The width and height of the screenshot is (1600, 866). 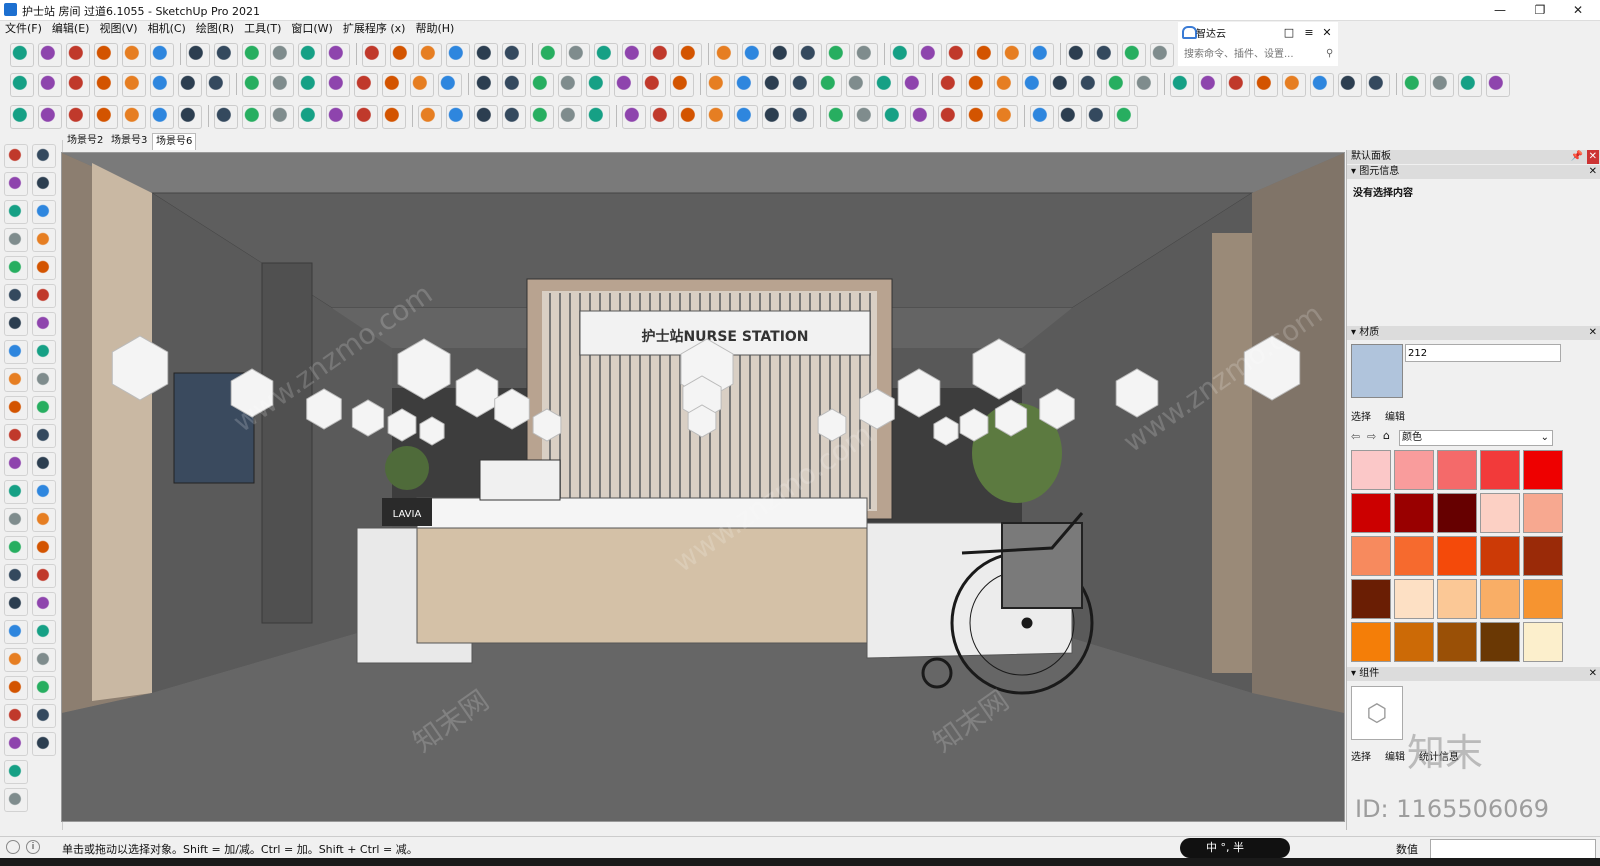 I want to click on toolbar-tool-2-24-icon, so click(x=718, y=85).